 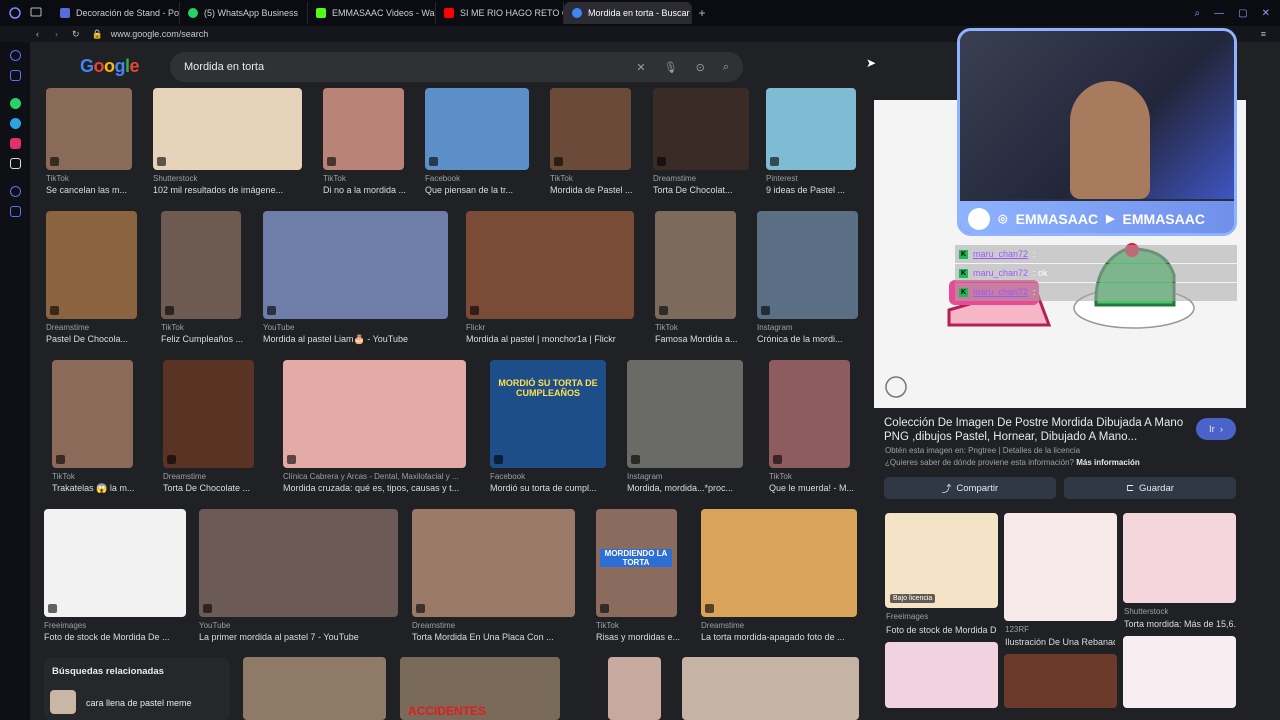 I want to click on reload-icon: ↻, so click(x=76, y=34).